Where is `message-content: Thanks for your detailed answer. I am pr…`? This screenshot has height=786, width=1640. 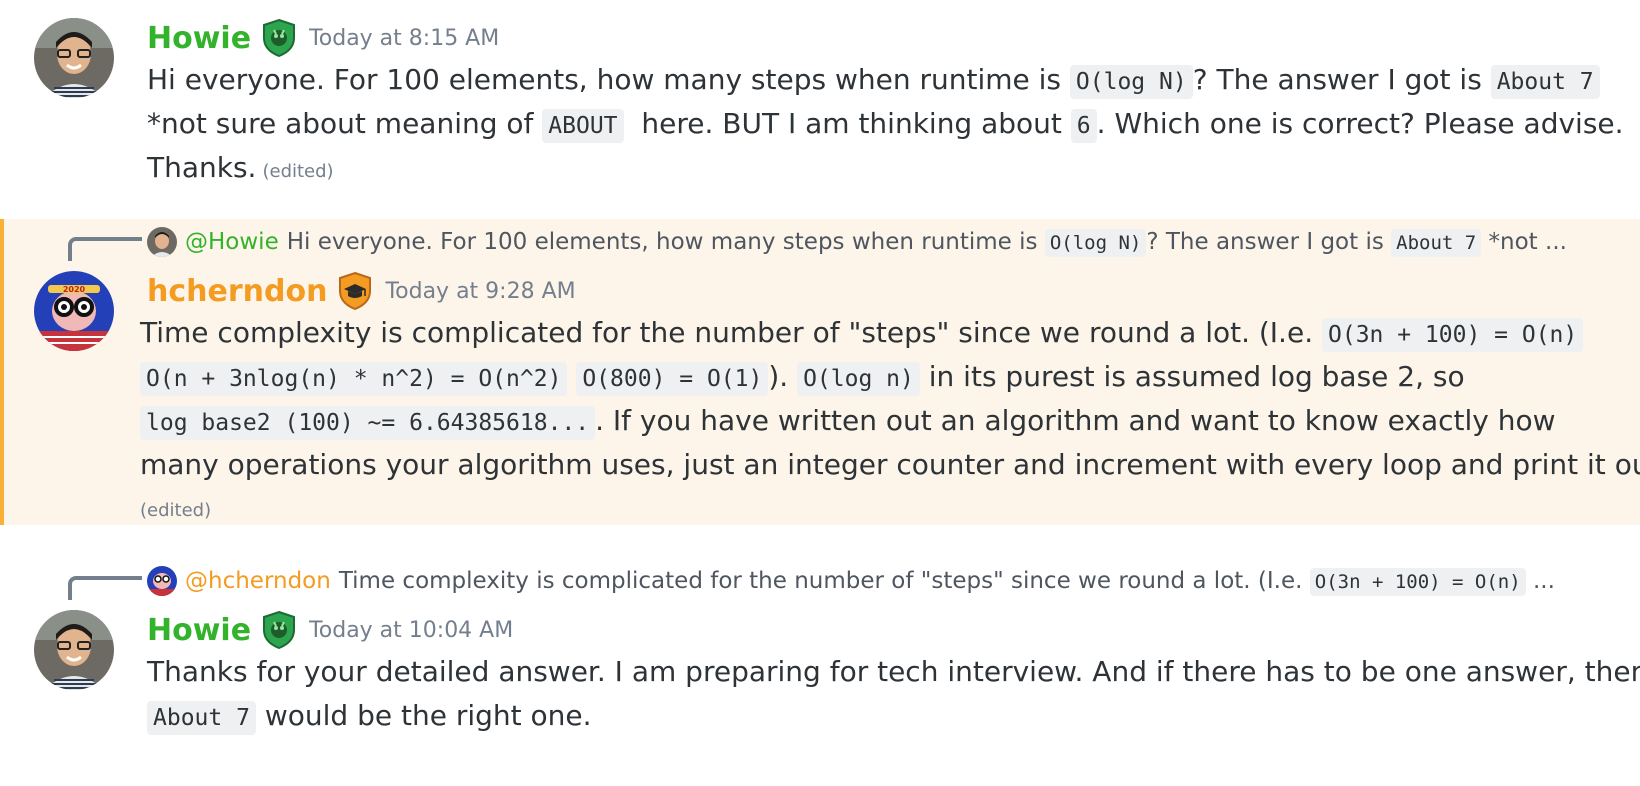 message-content: Thanks for your detailed answer. I am pr… is located at coordinates (893, 694).